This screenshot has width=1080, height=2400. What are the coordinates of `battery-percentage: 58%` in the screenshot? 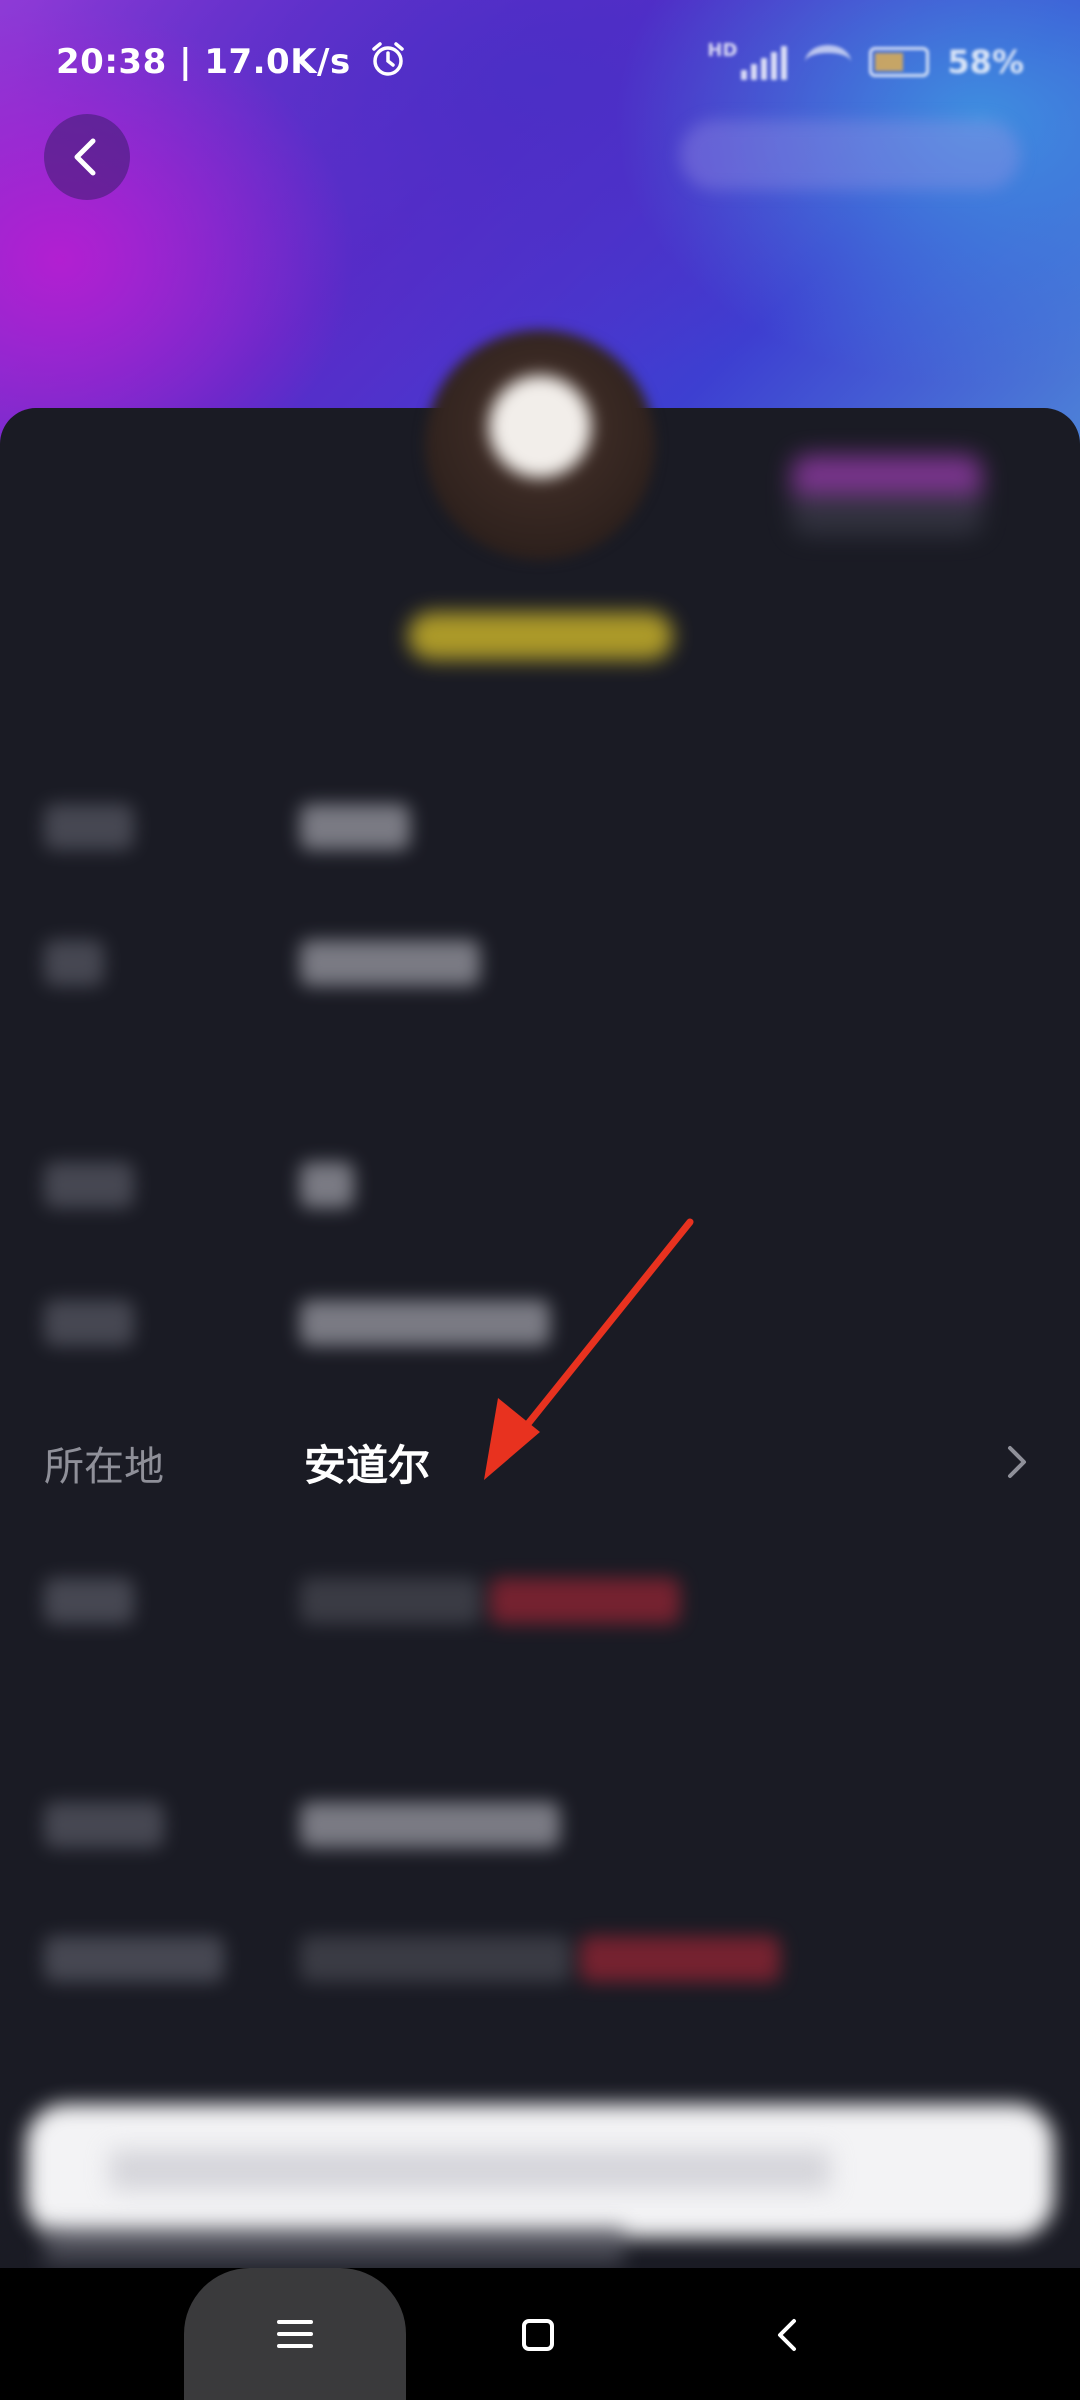 It's located at (985, 62).